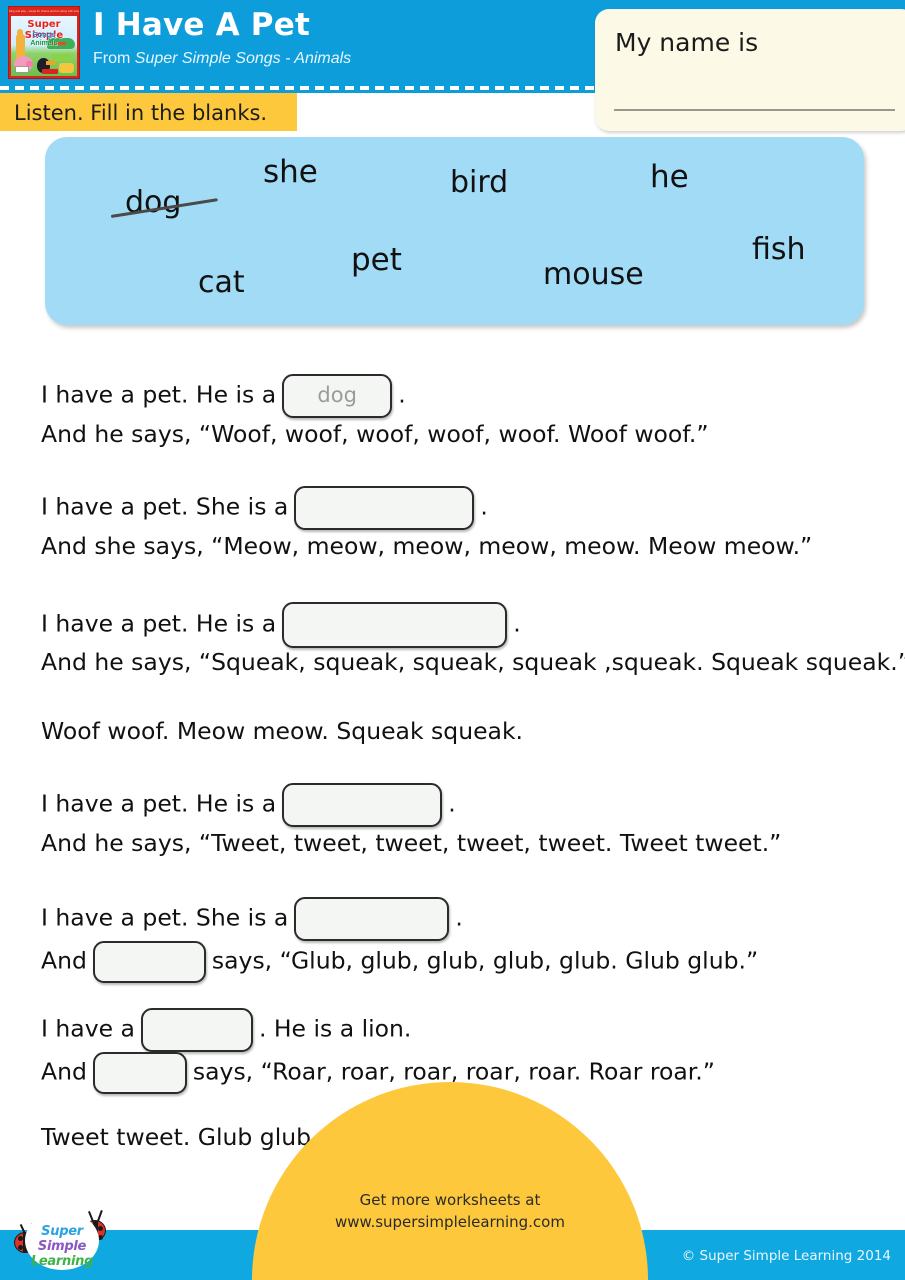 This screenshot has width=905, height=1280. Describe the element at coordinates (62, 1246) in the screenshot. I see `logo-word-simple: Simple` at that location.